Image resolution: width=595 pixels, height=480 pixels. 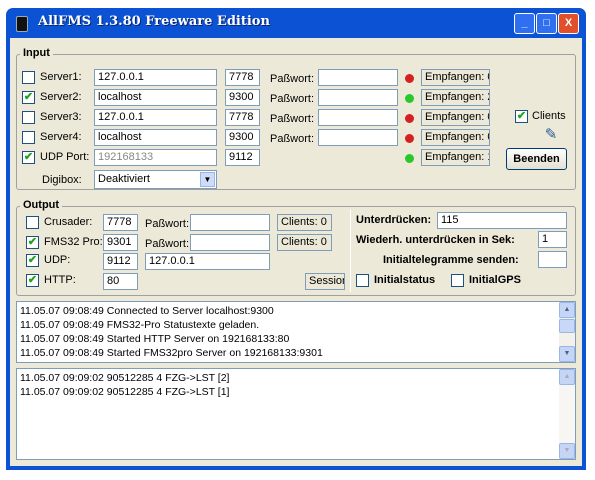 What do you see at coordinates (61, 97) in the screenshot?
I see `server2-label: Server2:` at bounding box center [61, 97].